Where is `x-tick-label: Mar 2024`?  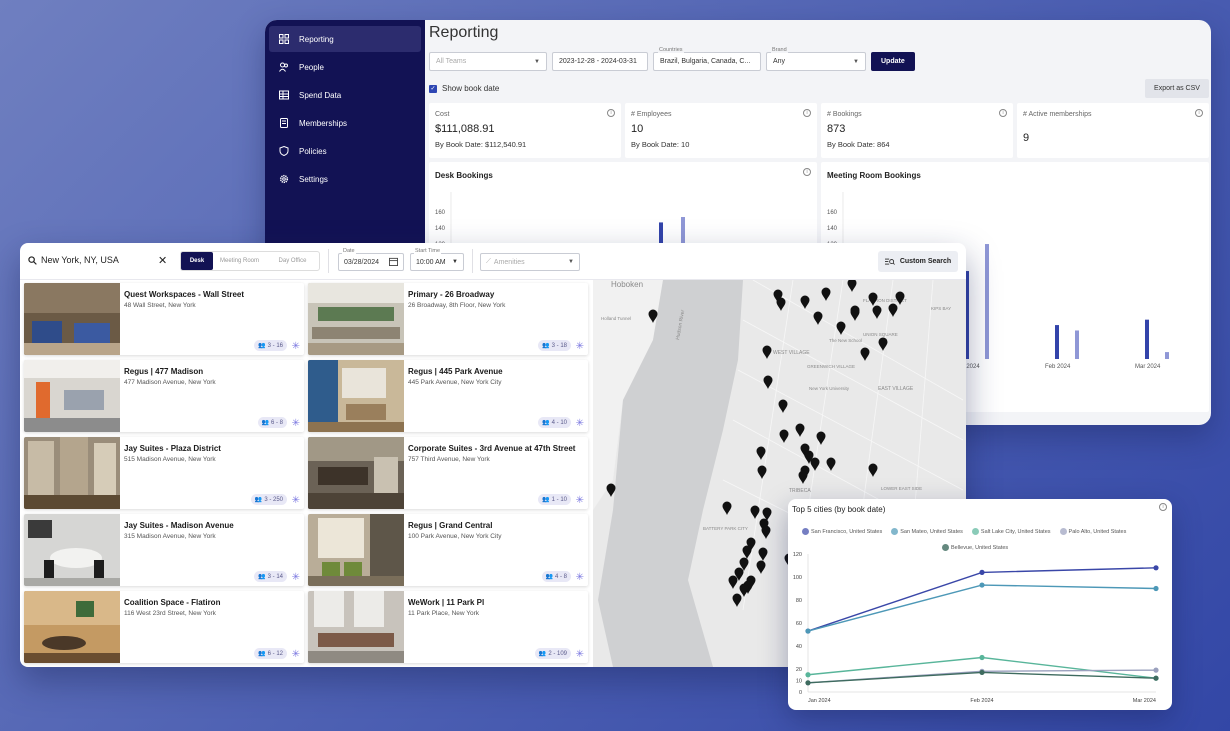
x-tick-label: Mar 2024 is located at coordinates (1144, 701).